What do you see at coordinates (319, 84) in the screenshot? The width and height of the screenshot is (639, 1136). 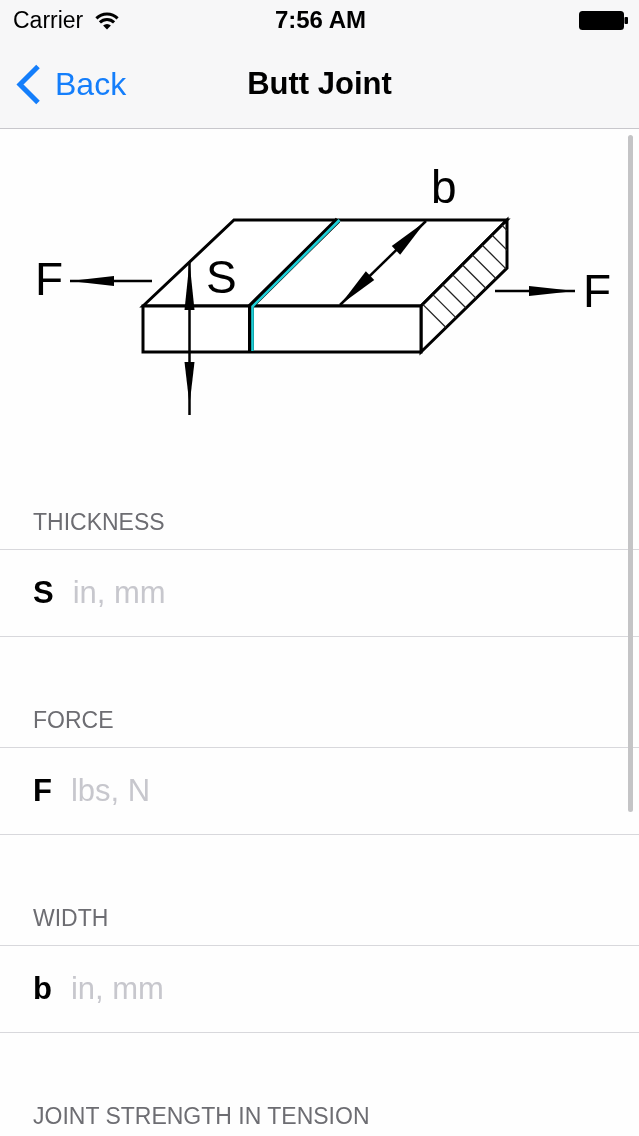 I see `screen-title: Butt Joint` at bounding box center [319, 84].